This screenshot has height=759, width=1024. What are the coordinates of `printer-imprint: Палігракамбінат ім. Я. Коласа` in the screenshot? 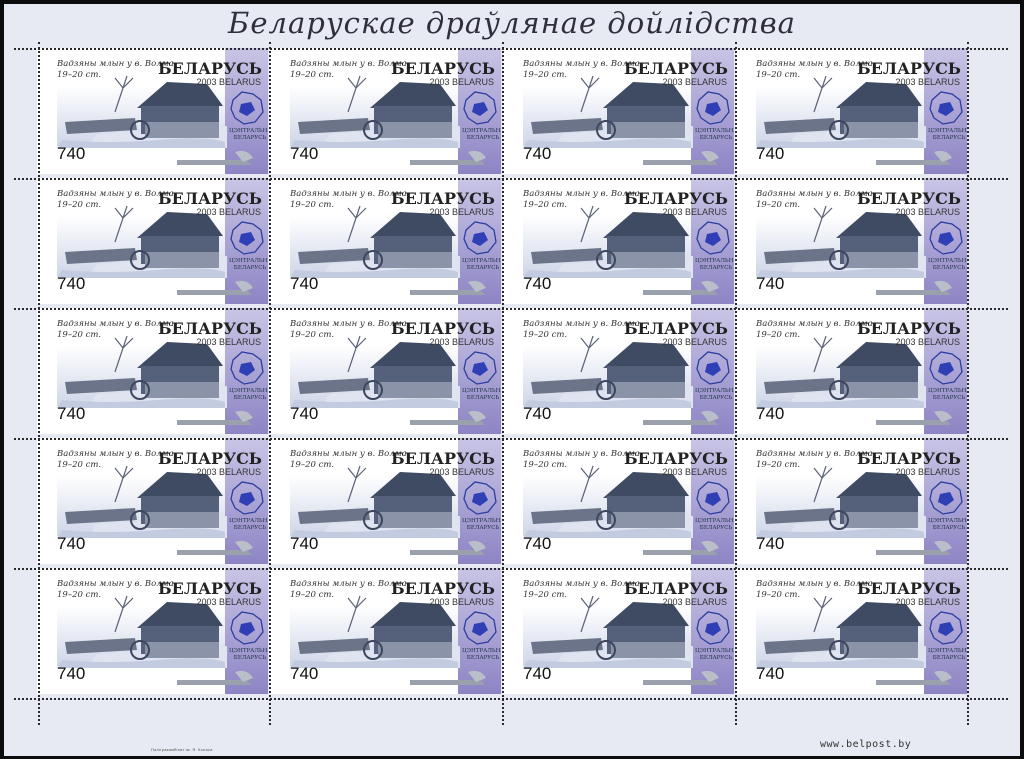 It's located at (182, 749).